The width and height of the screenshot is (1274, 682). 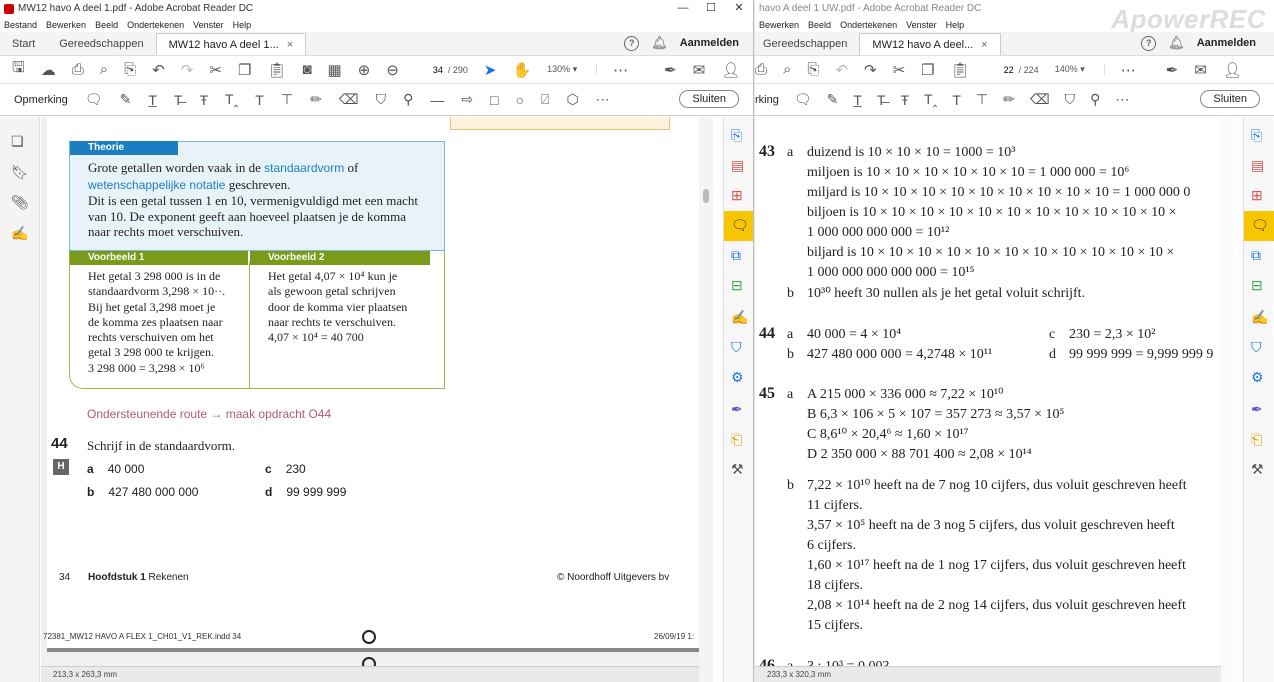 What do you see at coordinates (152, 100) in the screenshot?
I see `text-underline-icon: T̲` at bounding box center [152, 100].